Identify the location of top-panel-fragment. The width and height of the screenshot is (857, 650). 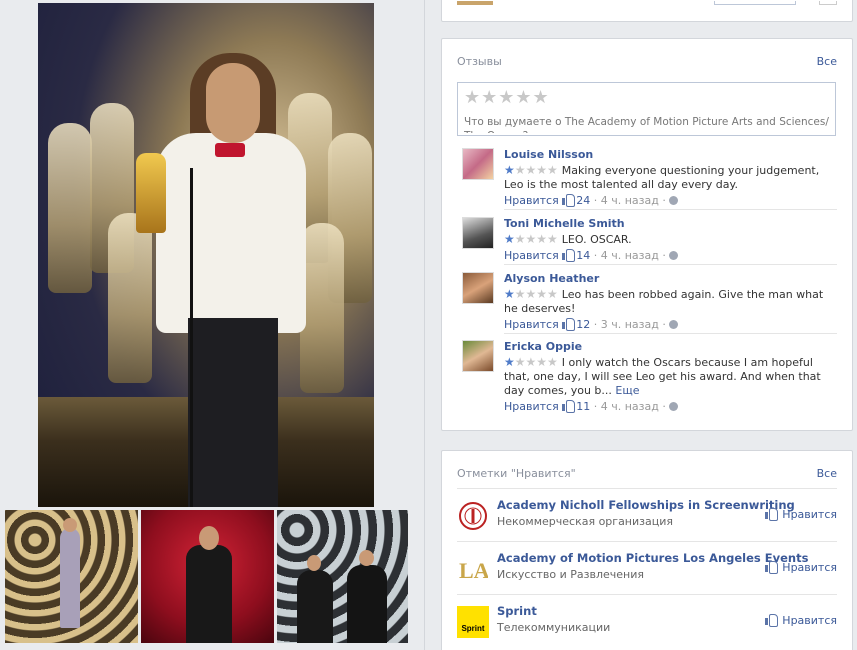
(647, 11).